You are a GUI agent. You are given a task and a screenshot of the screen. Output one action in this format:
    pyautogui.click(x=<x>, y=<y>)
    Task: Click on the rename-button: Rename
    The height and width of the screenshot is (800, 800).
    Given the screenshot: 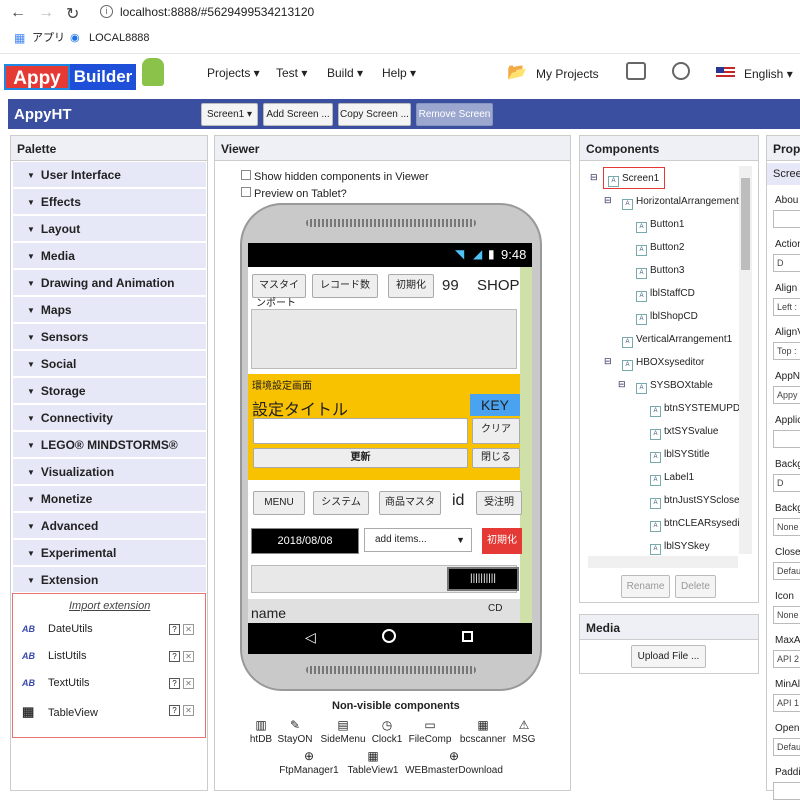 What is the action you would take?
    pyautogui.click(x=645, y=586)
    